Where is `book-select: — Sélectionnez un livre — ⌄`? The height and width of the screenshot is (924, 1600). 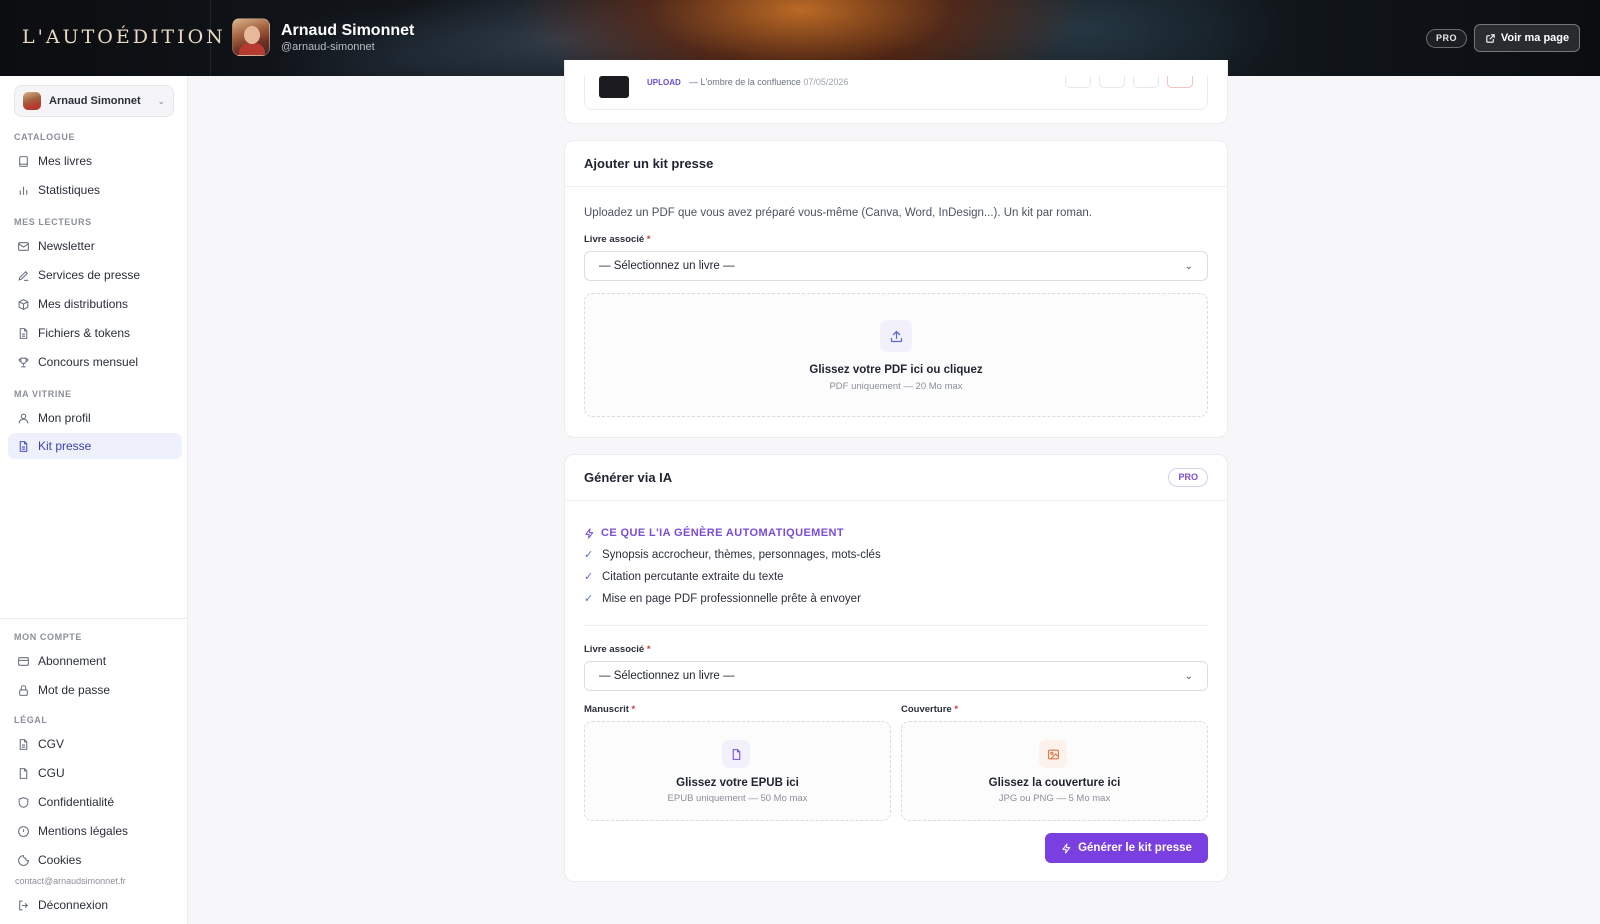
book-select: — Sélectionnez un livre — ⌄ is located at coordinates (896, 266).